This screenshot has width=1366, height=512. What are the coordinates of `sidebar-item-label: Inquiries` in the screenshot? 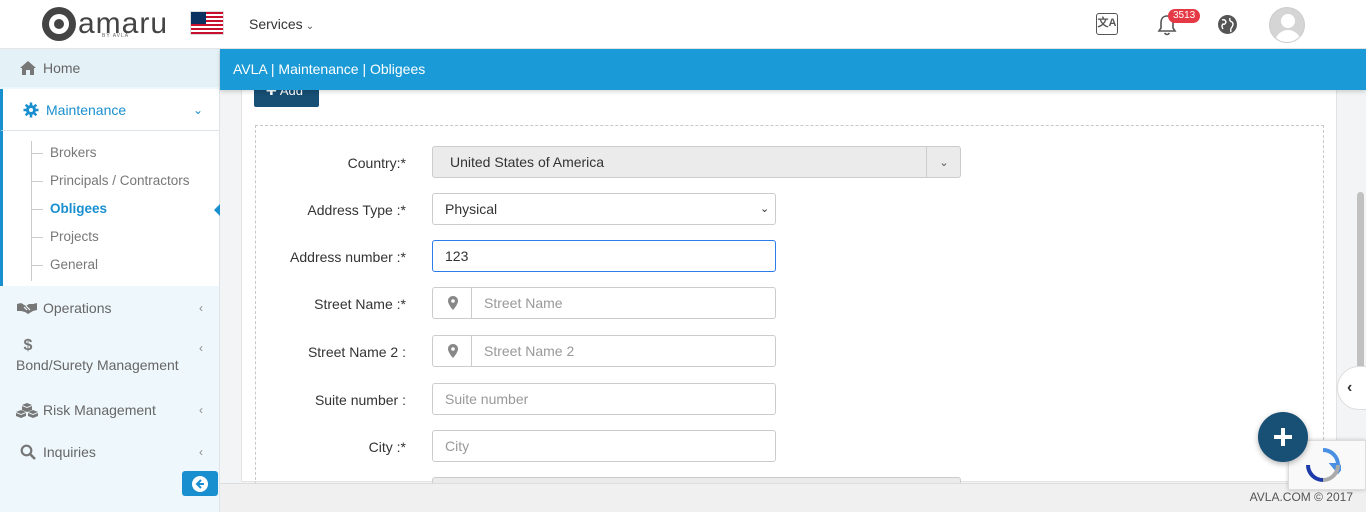 It's located at (69, 452).